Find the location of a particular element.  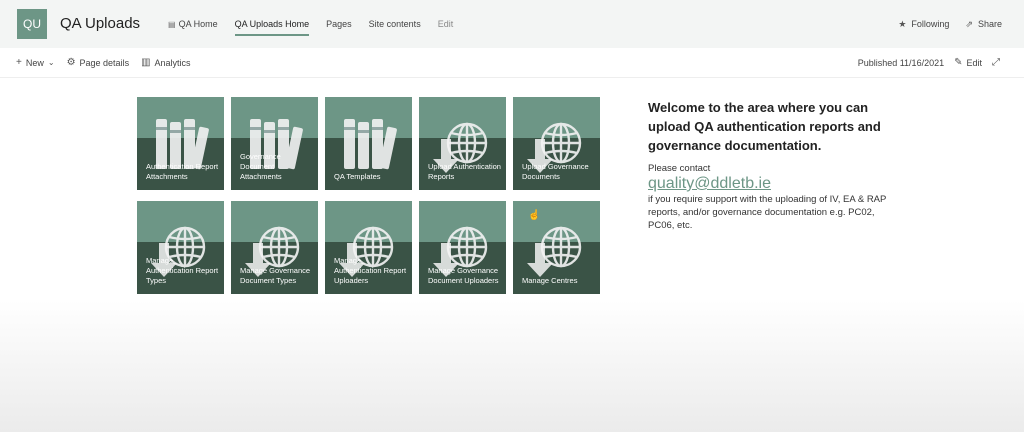

following-button: ★ Following is located at coordinates (923, 24).